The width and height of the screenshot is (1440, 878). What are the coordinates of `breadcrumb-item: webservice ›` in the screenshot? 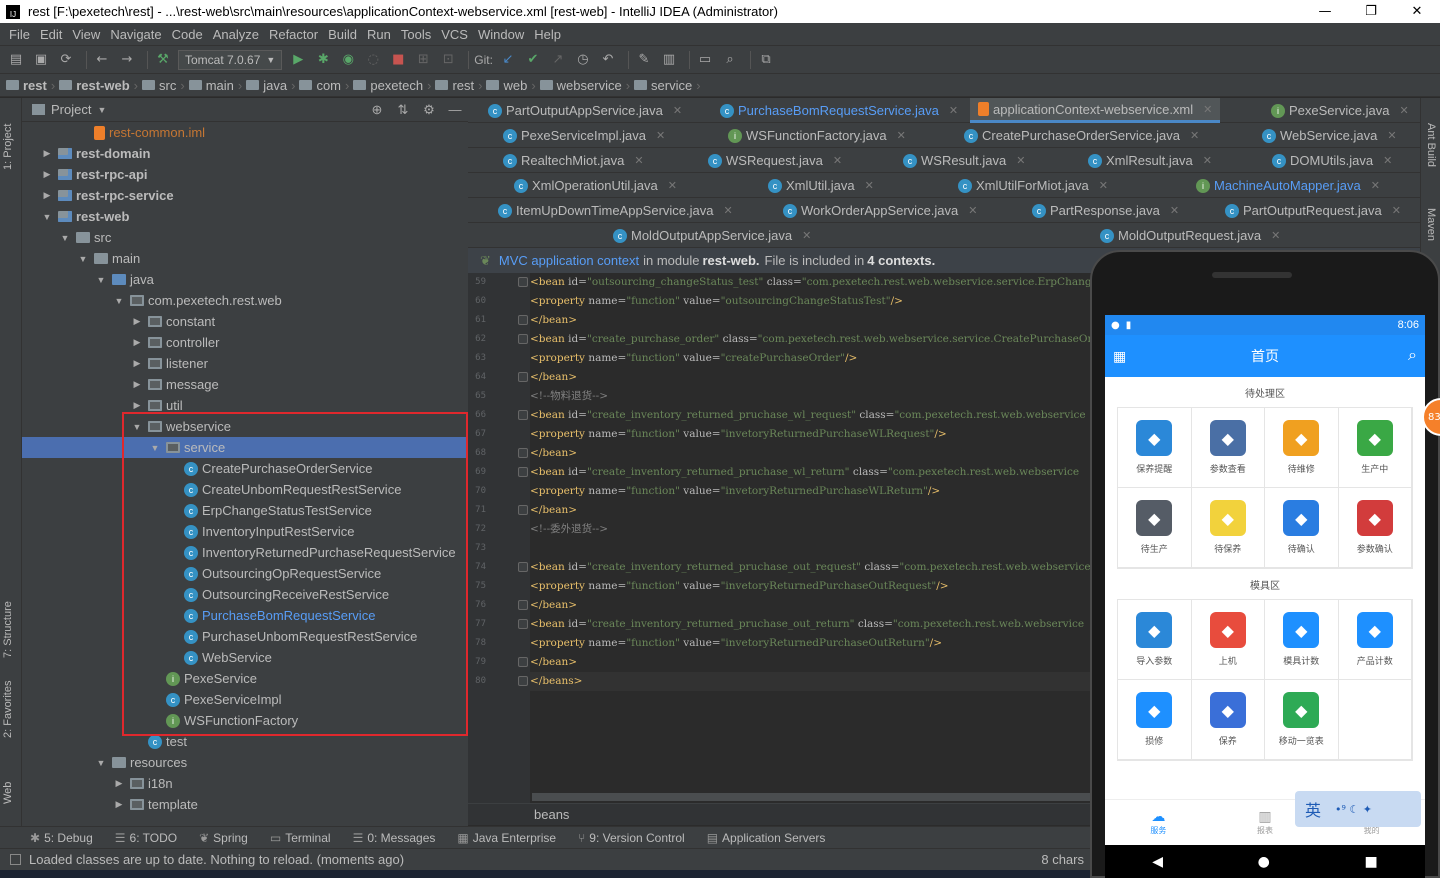 It's located at (584, 85).